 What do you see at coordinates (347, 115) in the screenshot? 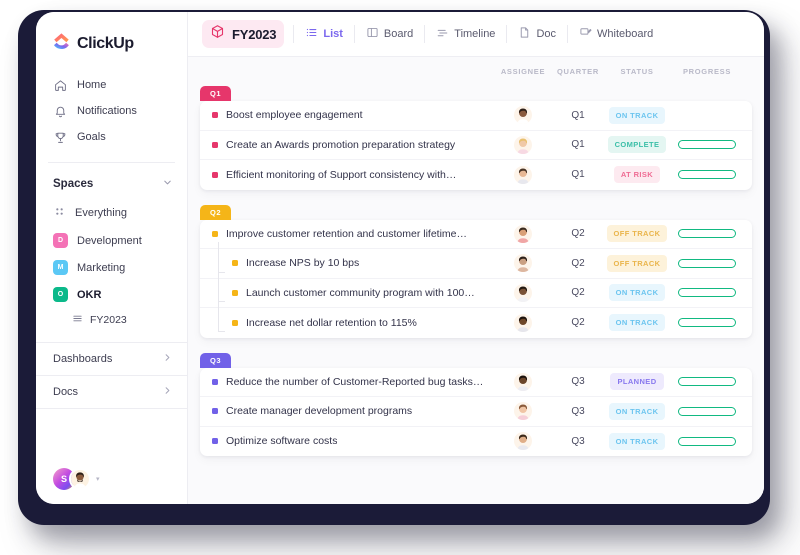
I see `task-name-cell: Boost employee engagement` at bounding box center [347, 115].